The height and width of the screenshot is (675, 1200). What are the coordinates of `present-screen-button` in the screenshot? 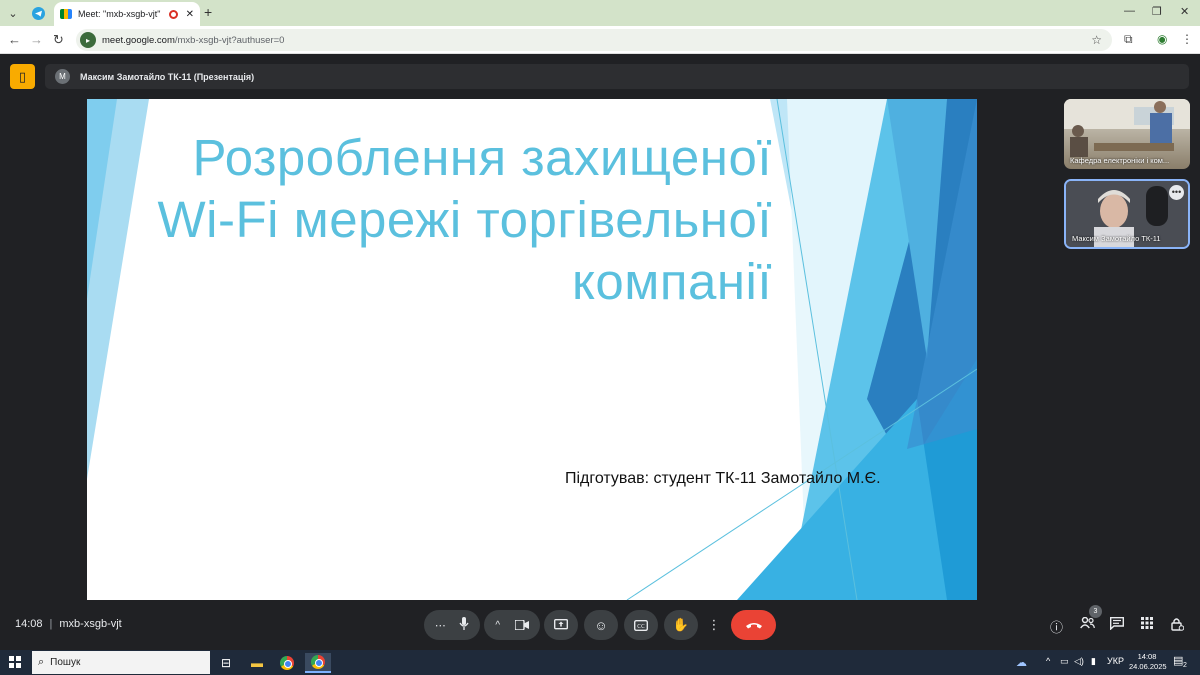 It's located at (561, 625).